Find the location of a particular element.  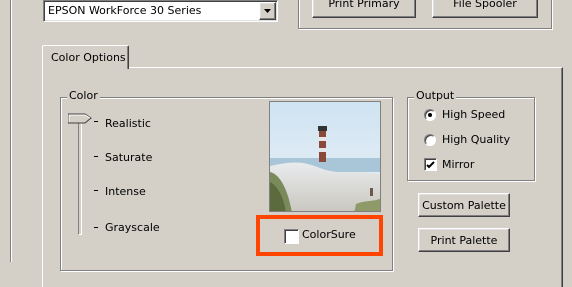

color-slider-thumb is located at coordinates (80, 119).